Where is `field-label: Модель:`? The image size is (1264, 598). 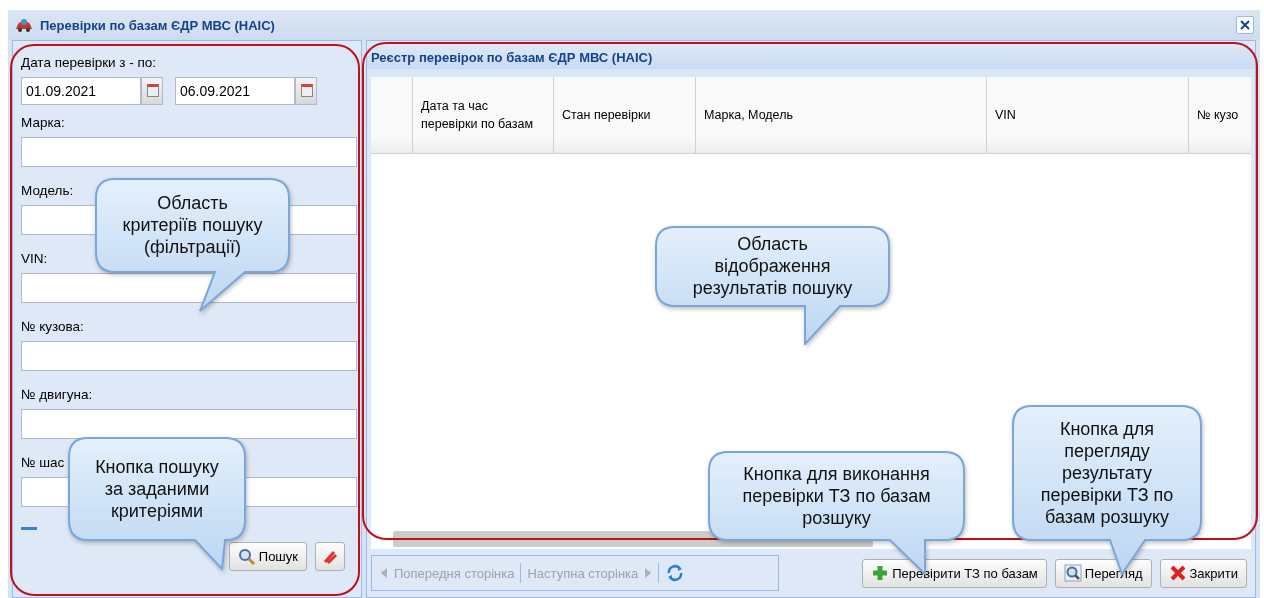 field-label: Модель: is located at coordinates (47, 191).